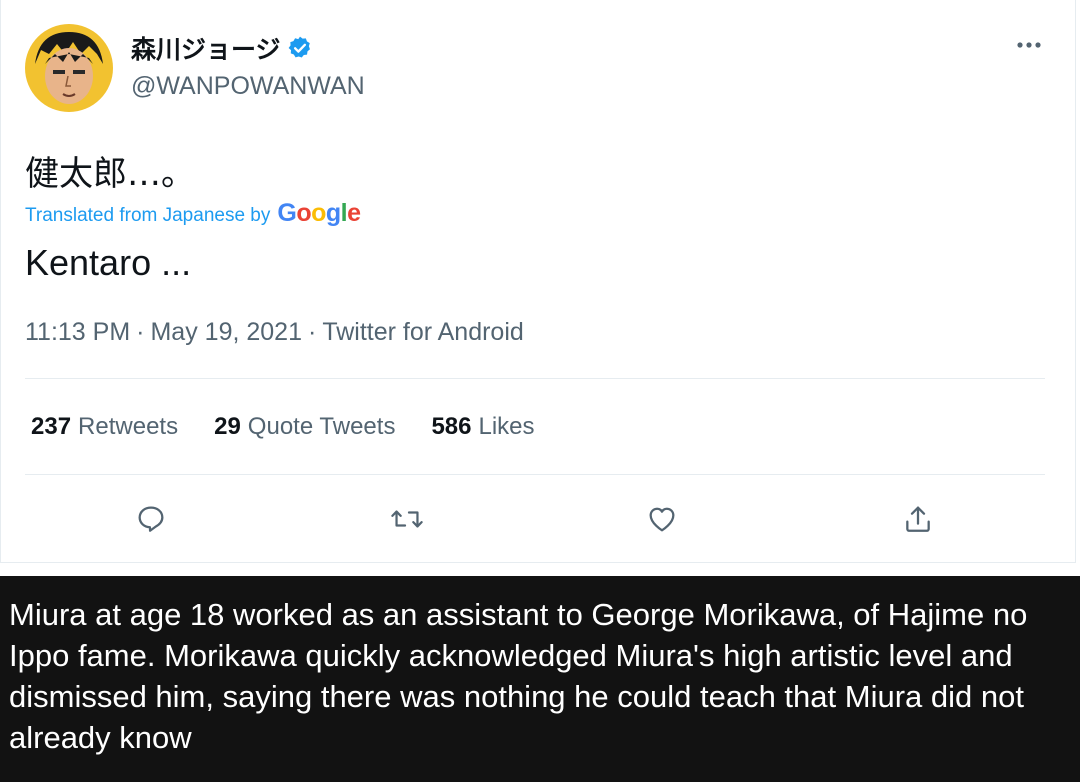 This screenshot has height=782, width=1080. Describe the element at coordinates (51, 426) in the screenshot. I see `retweets-count: 237` at that location.